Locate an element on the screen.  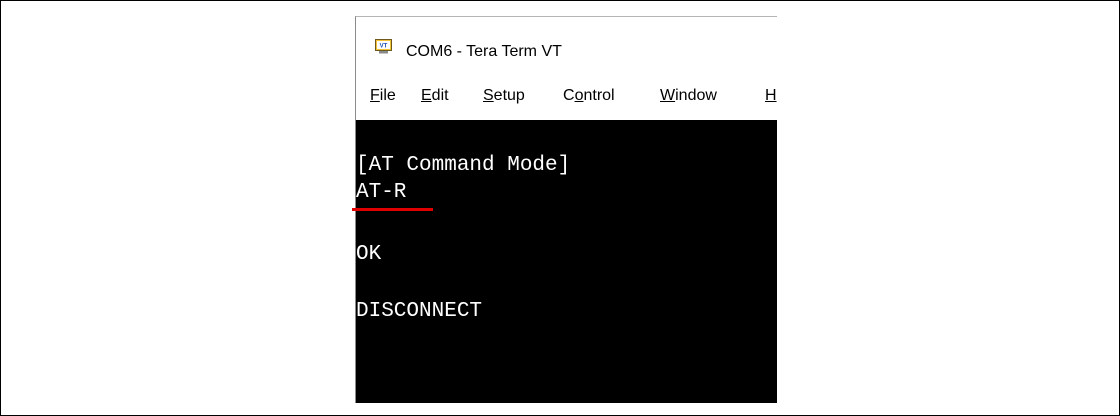
menu-edit-mnemonic: E is located at coordinates (426, 95).